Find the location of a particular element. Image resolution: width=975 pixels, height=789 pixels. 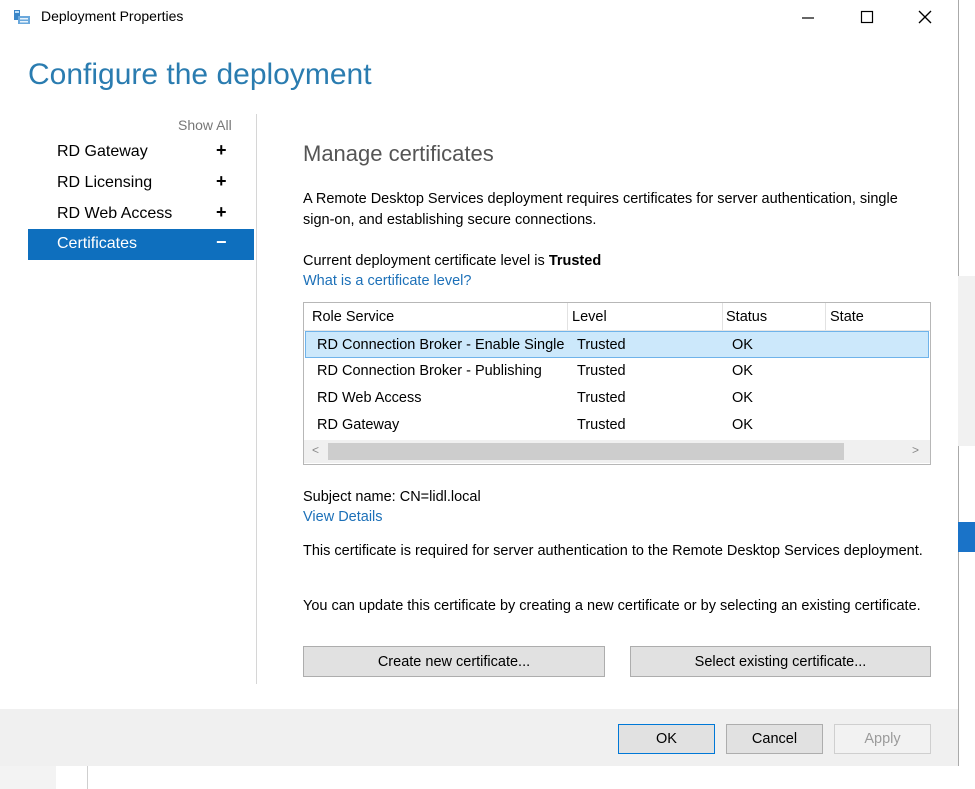

horizontal-scrollbar: < > is located at coordinates (617, 451).